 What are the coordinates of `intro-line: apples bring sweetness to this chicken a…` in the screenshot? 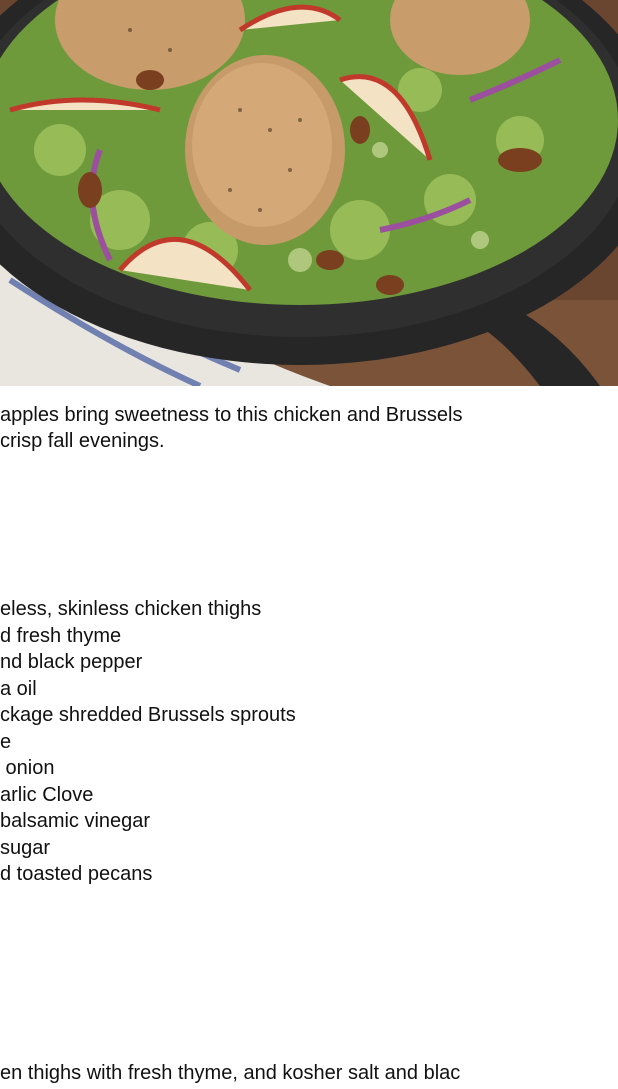 It's located at (231, 415).